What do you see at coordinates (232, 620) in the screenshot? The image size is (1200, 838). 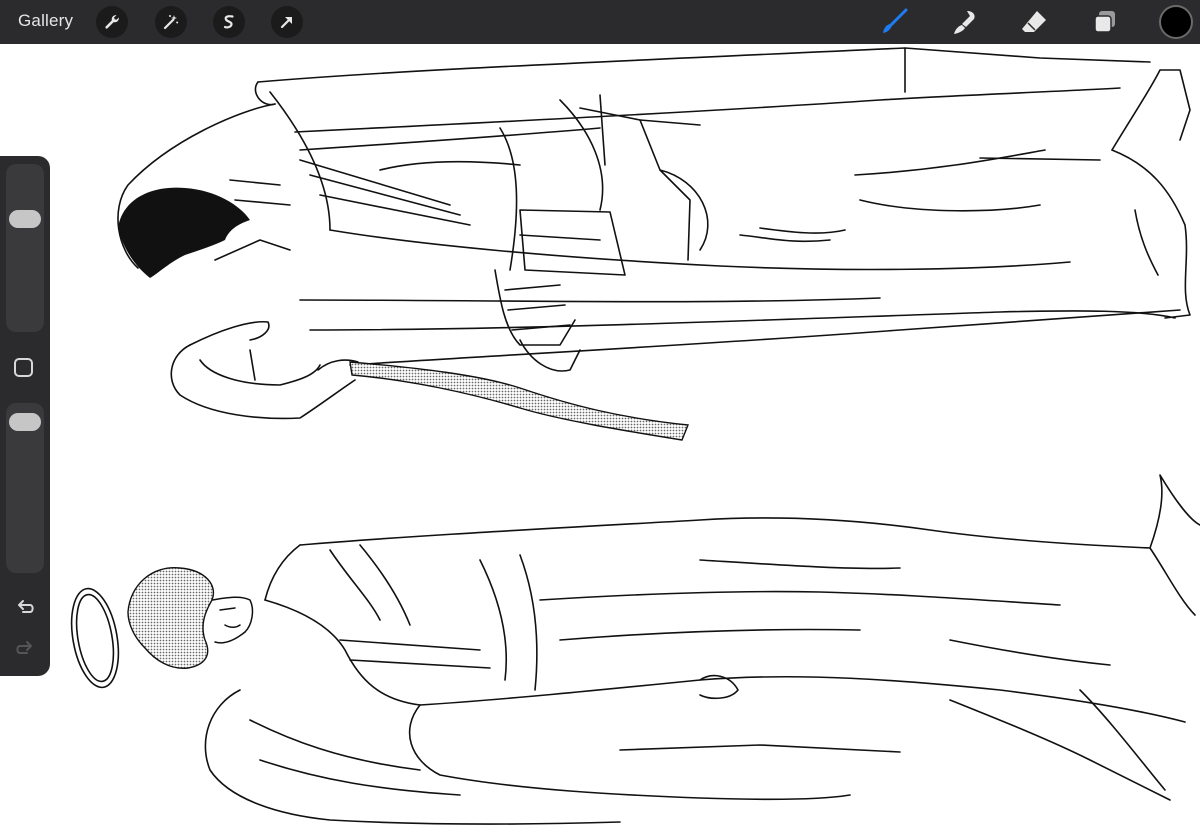 I see `lower-figure-face` at bounding box center [232, 620].